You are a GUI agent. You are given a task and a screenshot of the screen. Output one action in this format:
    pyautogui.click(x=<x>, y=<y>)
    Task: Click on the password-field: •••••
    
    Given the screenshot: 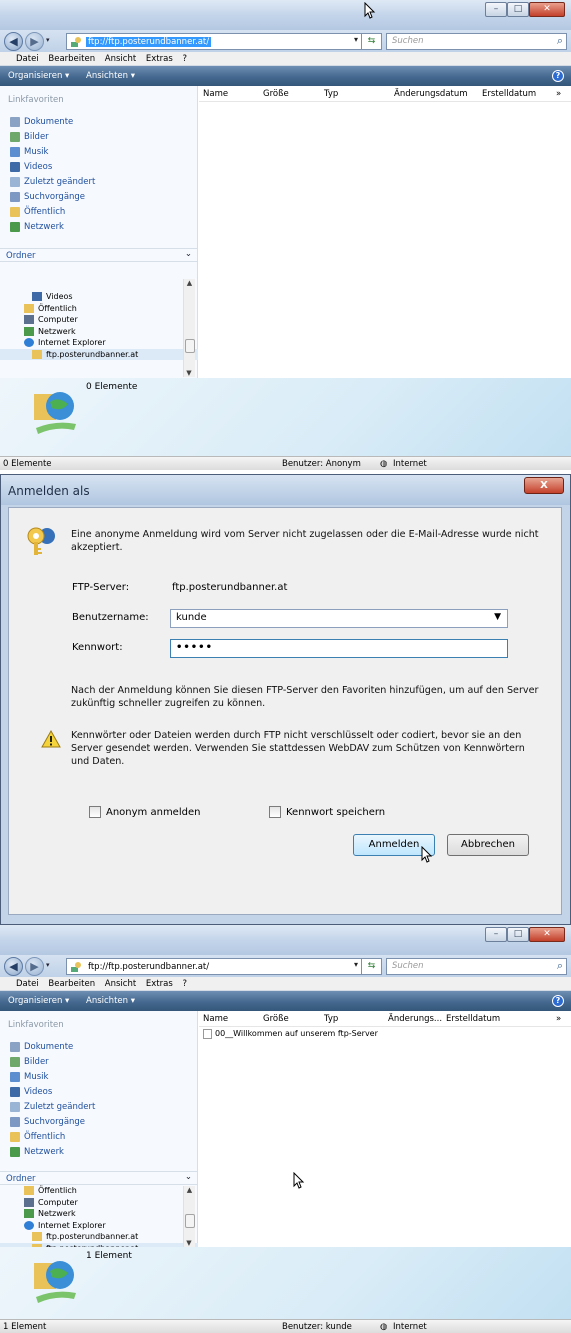 What is the action you would take?
    pyautogui.click(x=339, y=648)
    